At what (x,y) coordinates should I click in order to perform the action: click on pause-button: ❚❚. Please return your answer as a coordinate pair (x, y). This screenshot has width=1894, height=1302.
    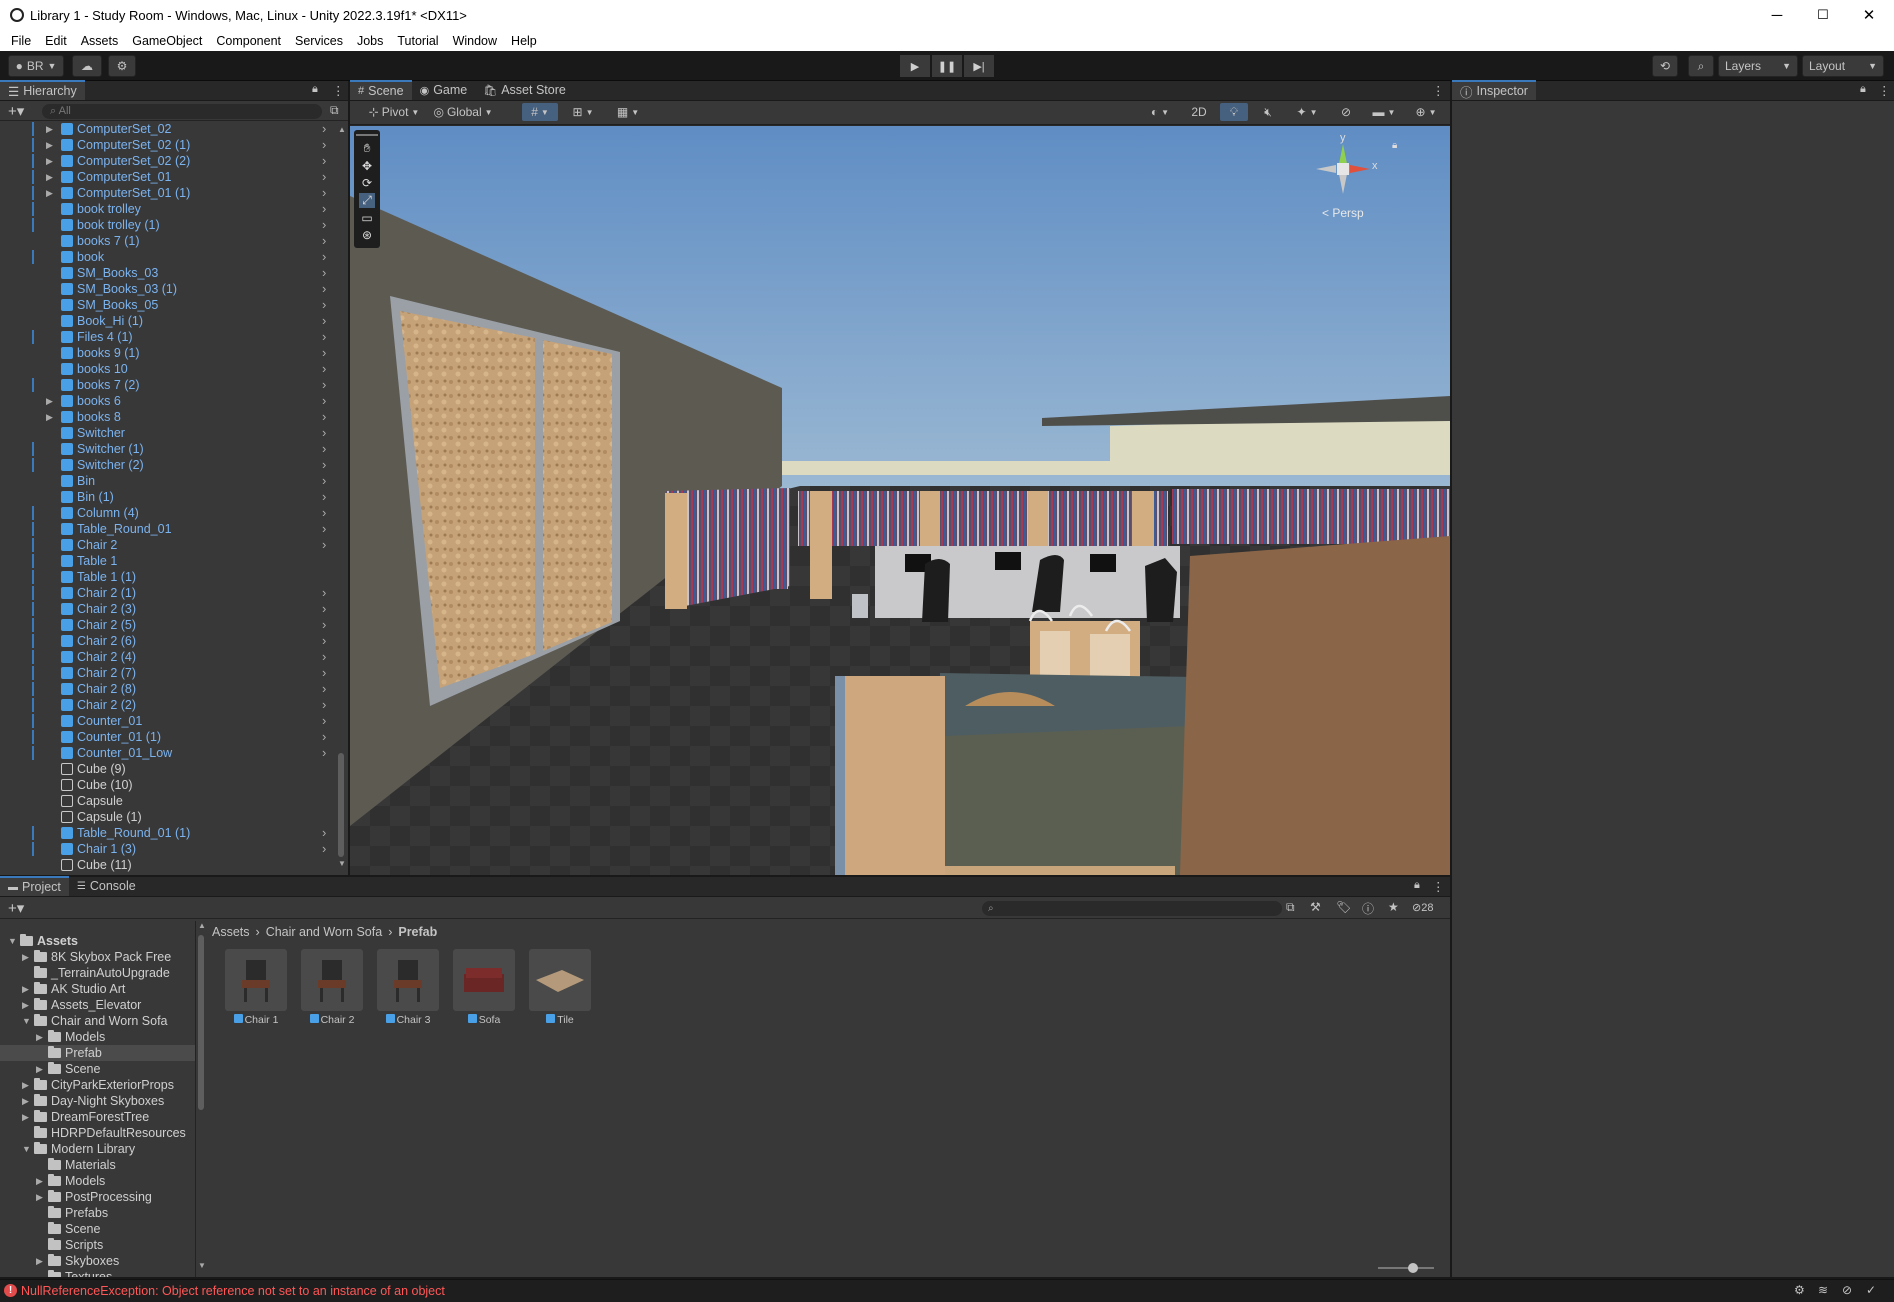
    Looking at the image, I should click on (947, 66).